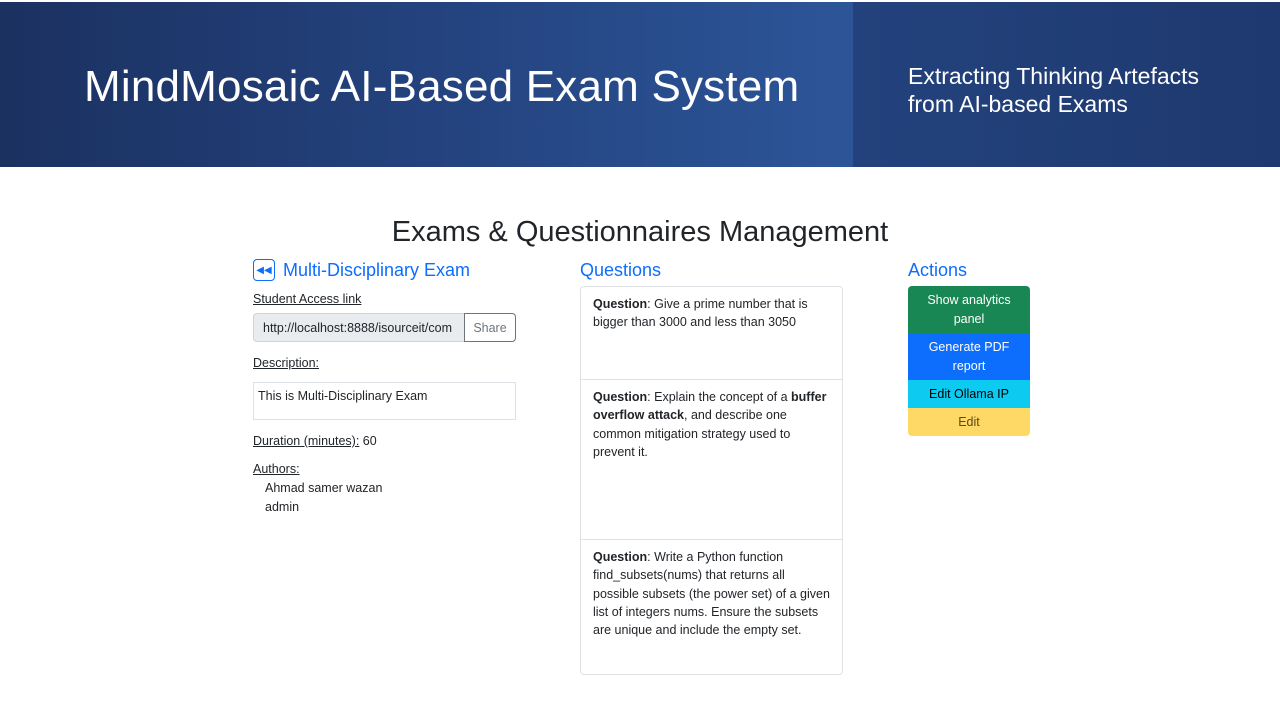  What do you see at coordinates (377, 270) in the screenshot?
I see `exam-name: Multi-Disciplinary Exam` at bounding box center [377, 270].